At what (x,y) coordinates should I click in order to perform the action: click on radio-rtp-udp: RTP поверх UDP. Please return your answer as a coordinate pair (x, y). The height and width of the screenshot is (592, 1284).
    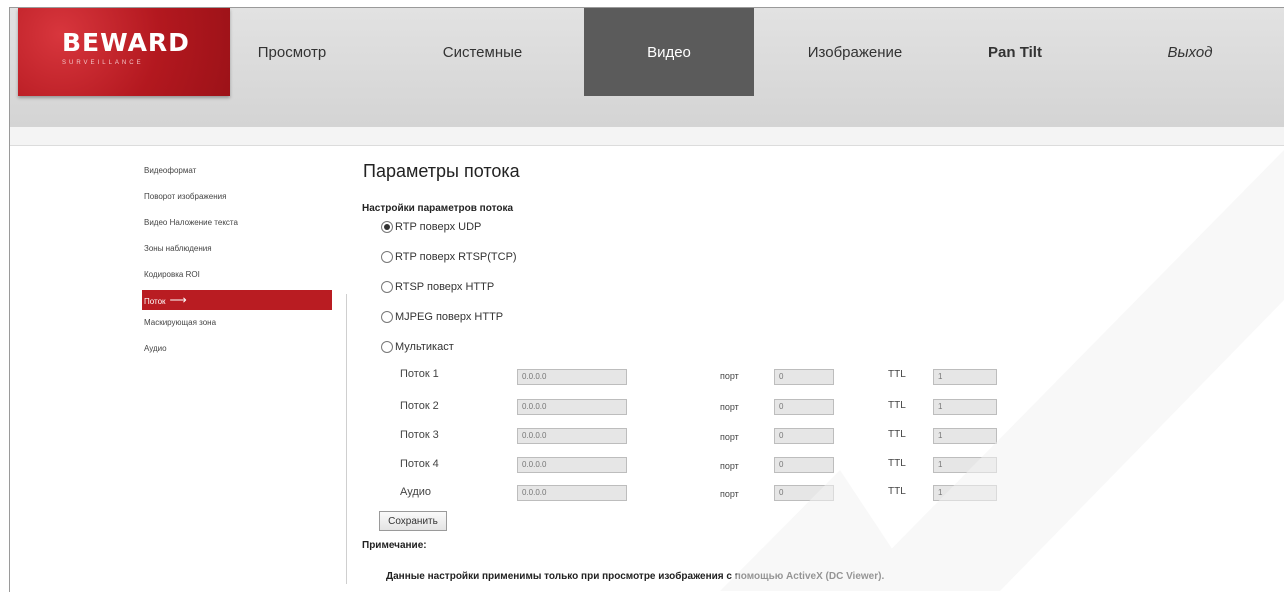
    Looking at the image, I should click on (431, 227).